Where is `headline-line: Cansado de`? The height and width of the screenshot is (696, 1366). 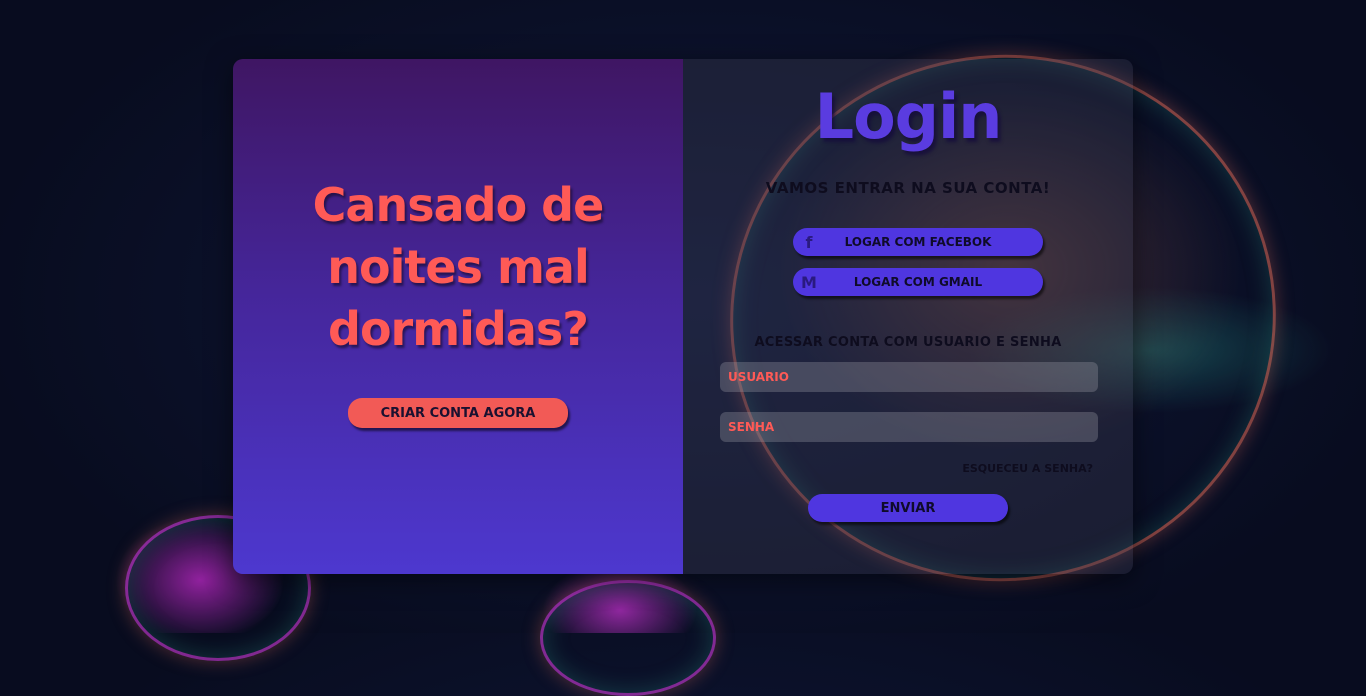 headline-line: Cansado de is located at coordinates (458, 205).